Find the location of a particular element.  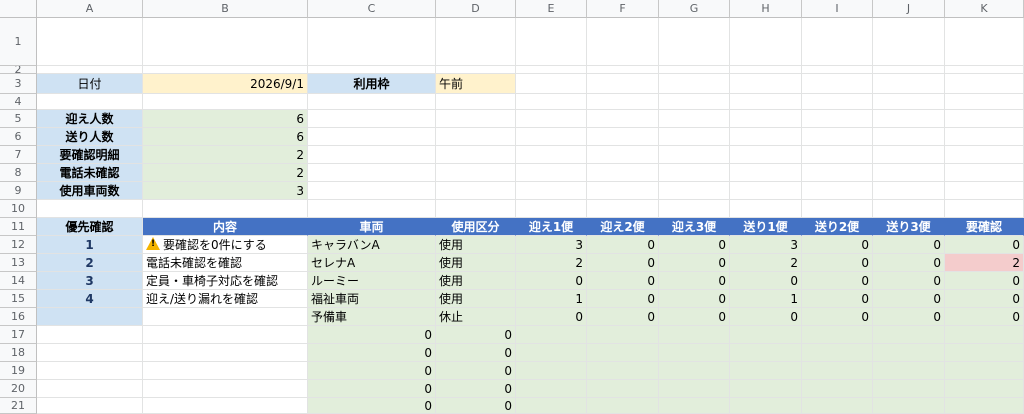

cell-b1 is located at coordinates (225, 42).